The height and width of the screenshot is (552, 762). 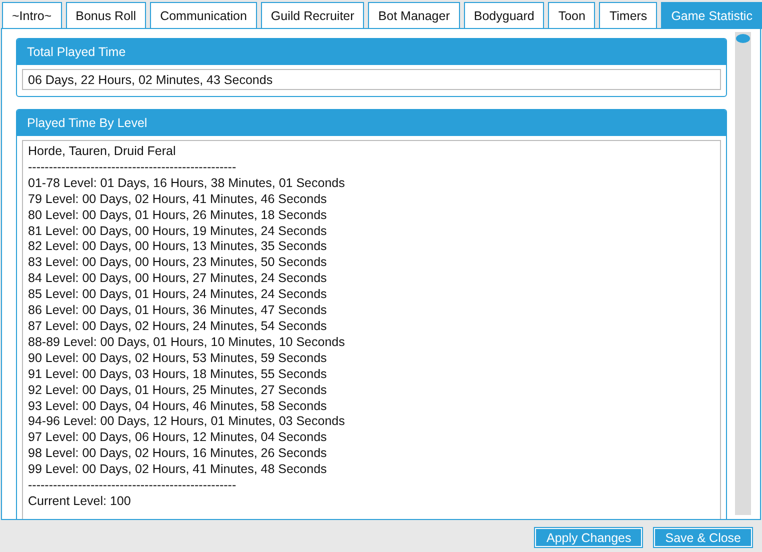 What do you see at coordinates (371, 123) in the screenshot?
I see `group-header: Played Time By Level` at bounding box center [371, 123].